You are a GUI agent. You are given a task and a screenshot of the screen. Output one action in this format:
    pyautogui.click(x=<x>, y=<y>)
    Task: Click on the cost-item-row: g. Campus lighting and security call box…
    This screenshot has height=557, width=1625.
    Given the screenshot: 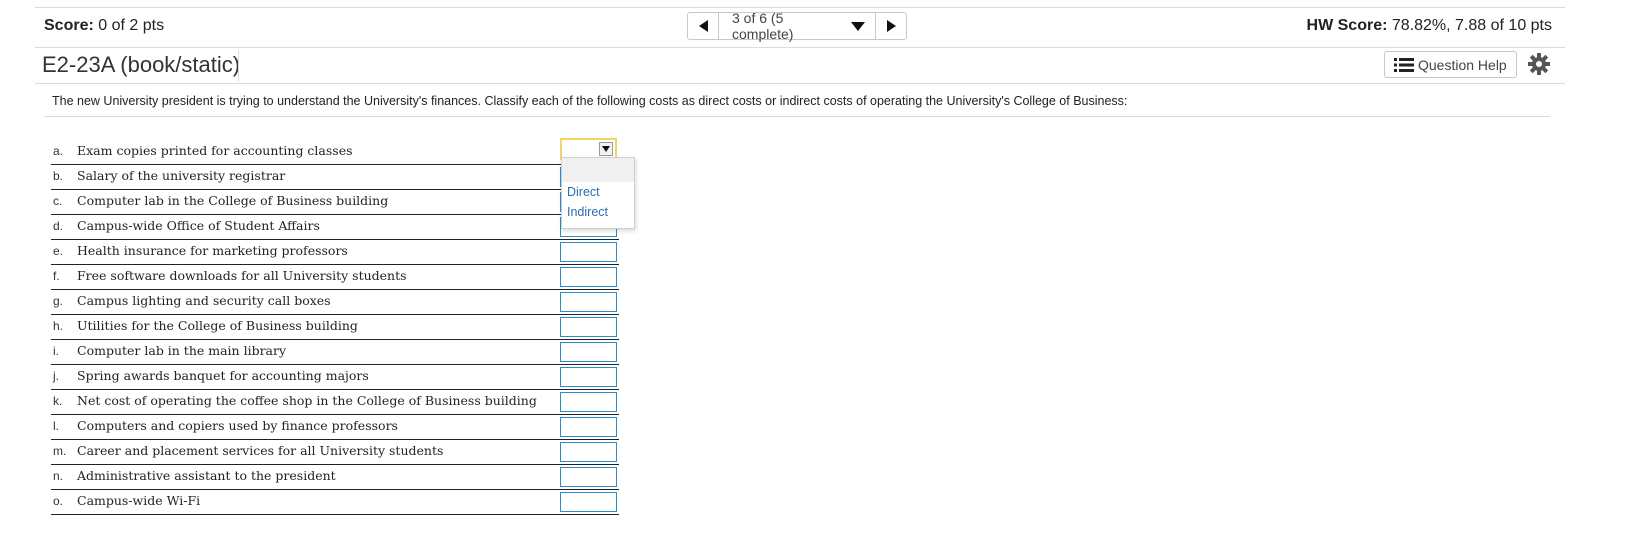 What is the action you would take?
    pyautogui.click(x=335, y=302)
    